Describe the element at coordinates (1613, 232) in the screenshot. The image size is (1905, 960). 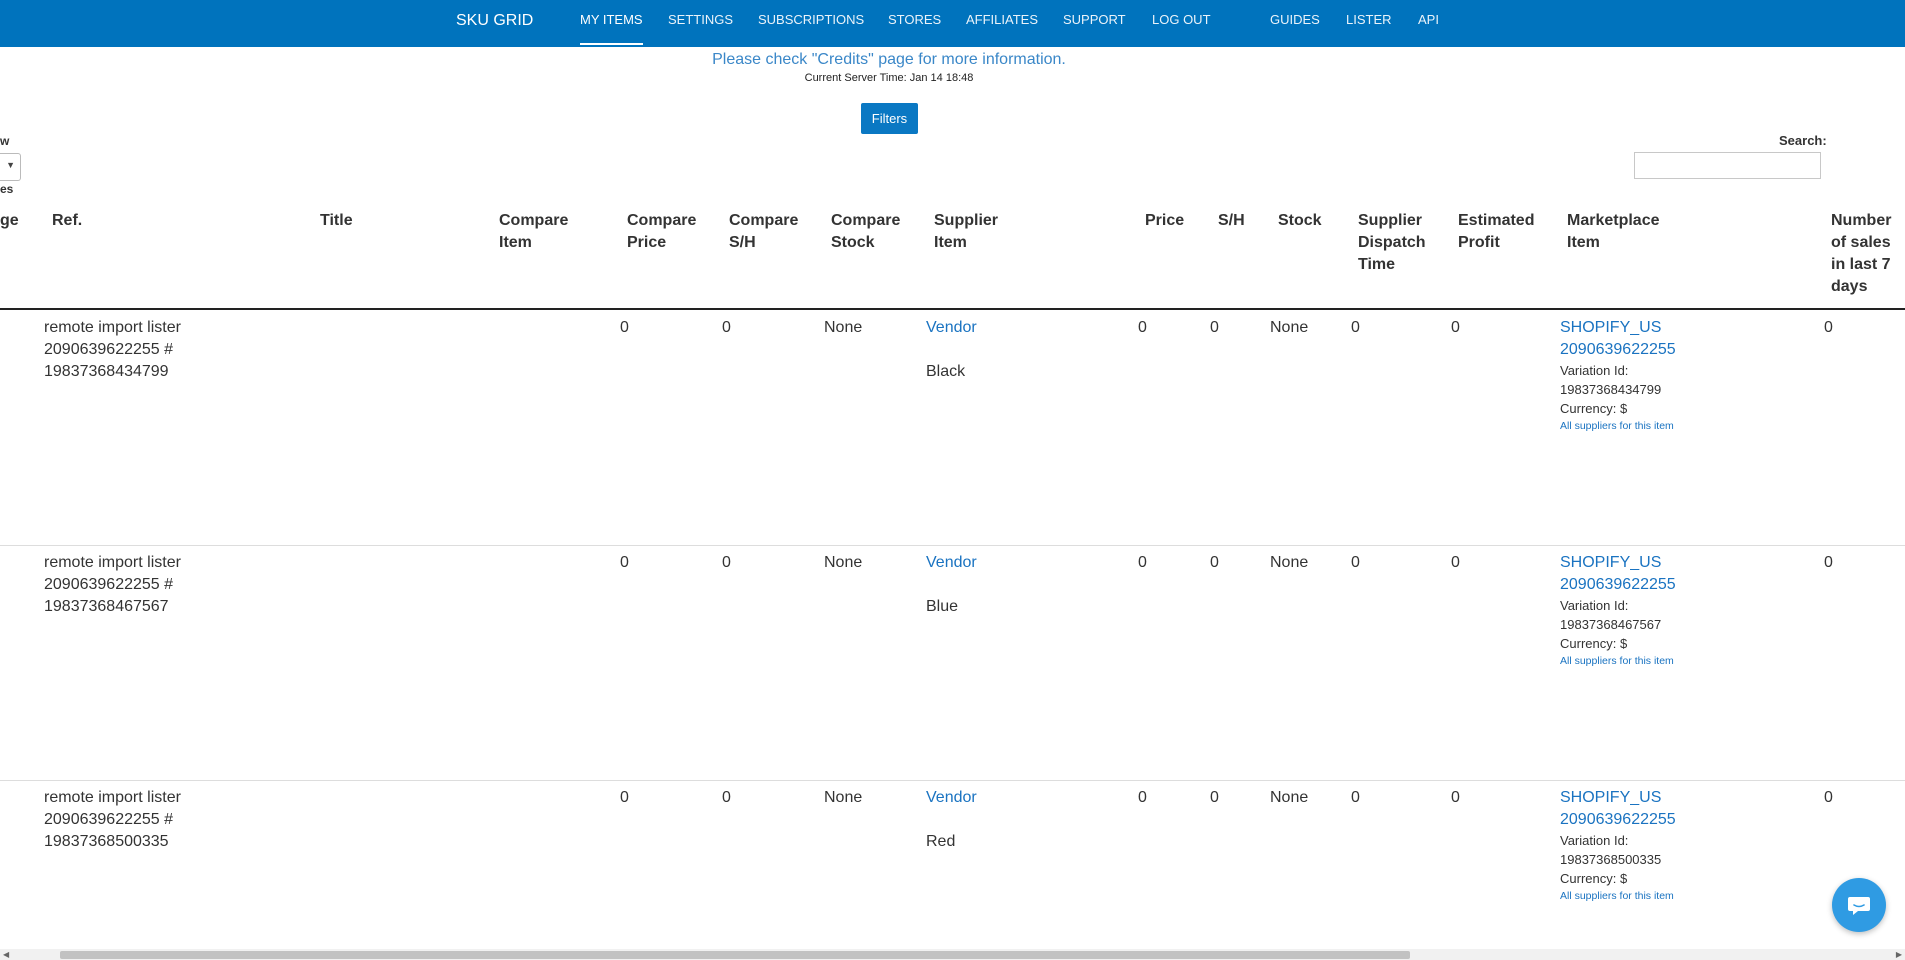
I see `column-header-marketplace-item: Marketplace Item` at that location.